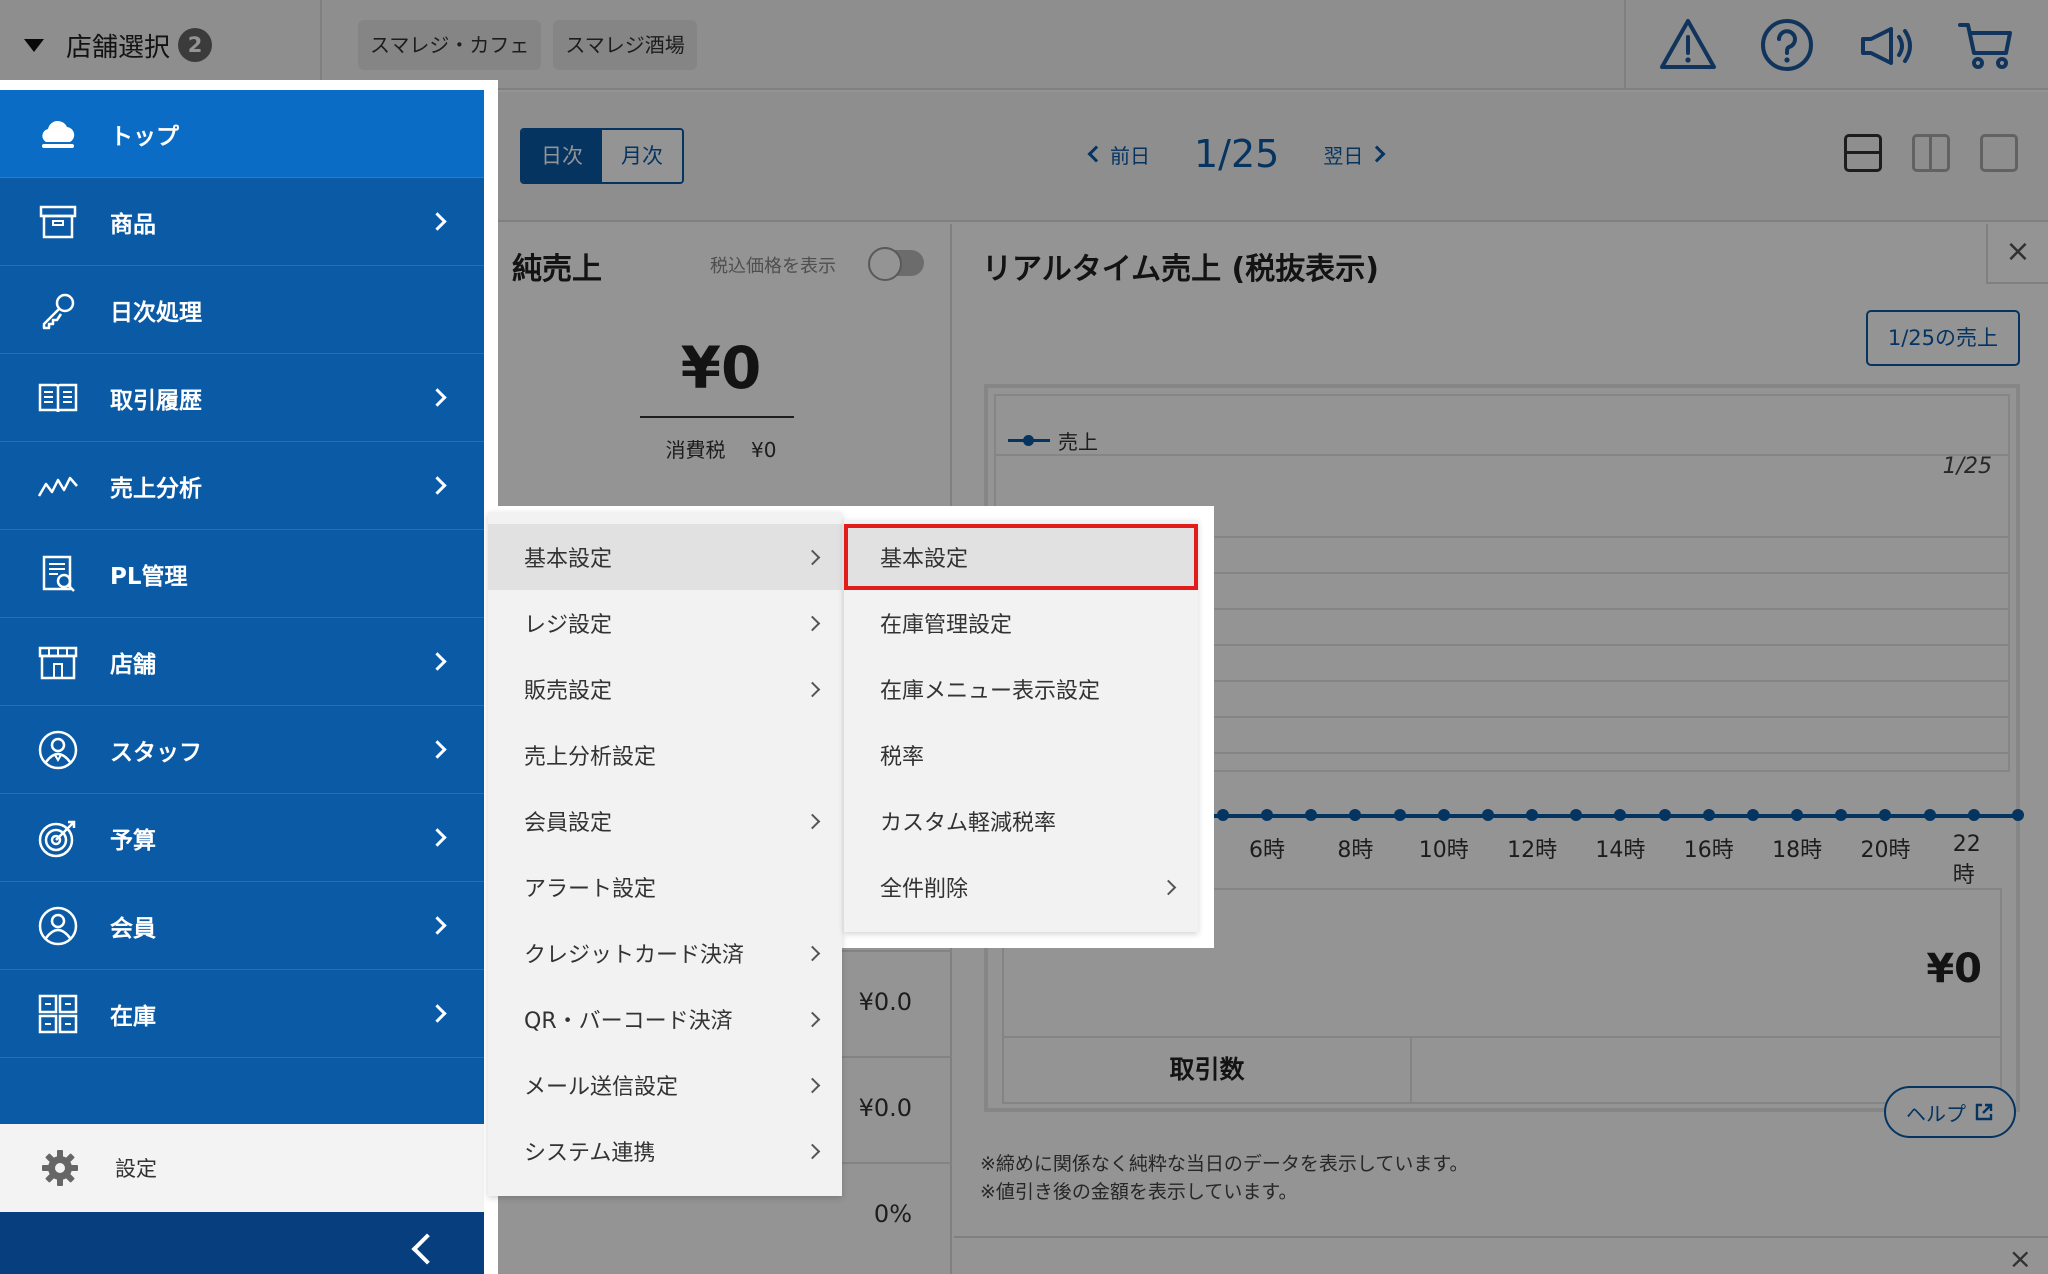 Image resolution: width=2048 pixels, height=1274 pixels. I want to click on sidebar-item-label: 在庫, so click(133, 1016).